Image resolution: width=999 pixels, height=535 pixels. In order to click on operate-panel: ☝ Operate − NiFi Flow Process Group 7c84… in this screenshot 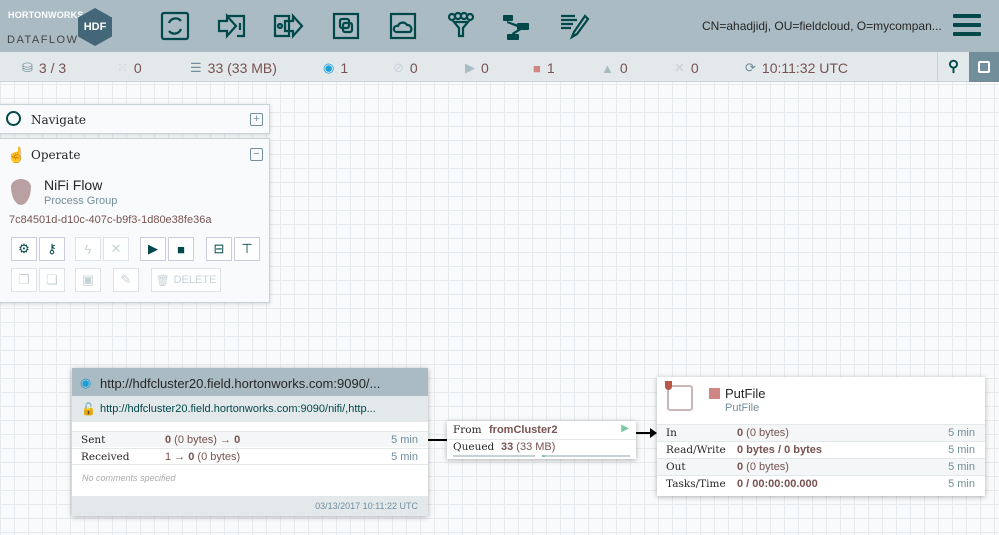, I will do `click(135, 220)`.